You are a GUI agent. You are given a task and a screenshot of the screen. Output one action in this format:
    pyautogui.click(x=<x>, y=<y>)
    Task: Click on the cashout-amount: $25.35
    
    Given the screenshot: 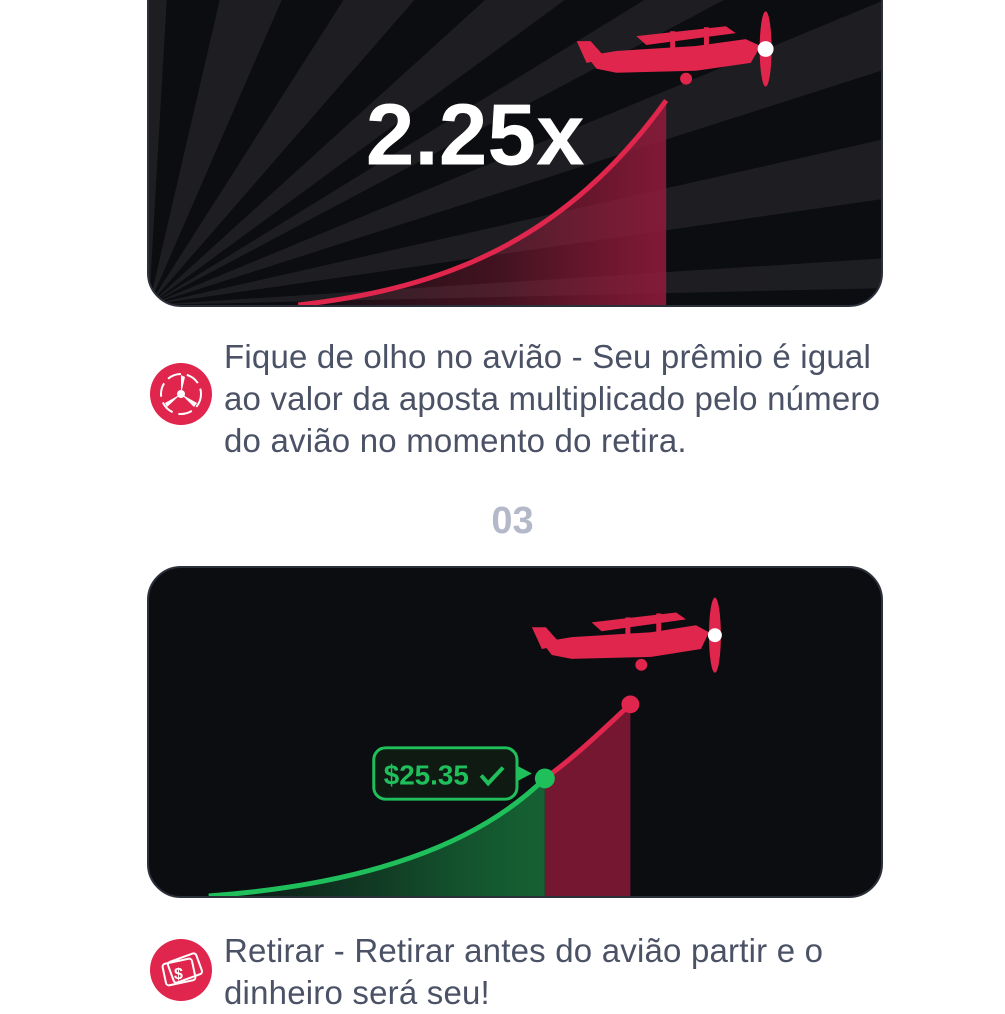 What is the action you would take?
    pyautogui.click(x=426, y=774)
    